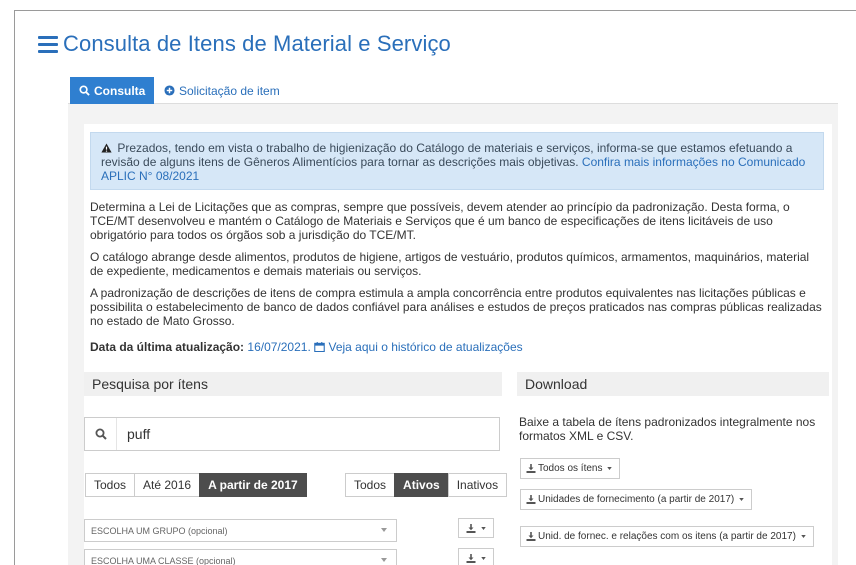 The width and height of the screenshot is (856, 565). What do you see at coordinates (477, 485) in the screenshot?
I see `filter-status-inactive: Inativos` at bounding box center [477, 485].